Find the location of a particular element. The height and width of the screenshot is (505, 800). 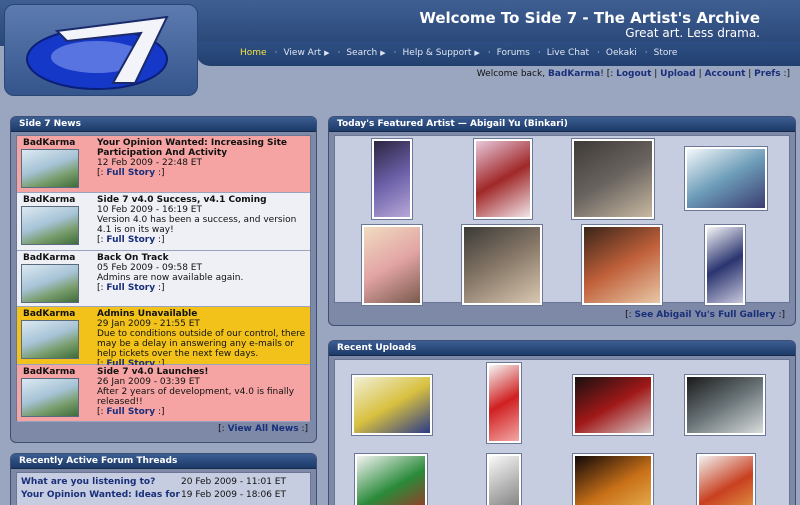

logout-link: Logout is located at coordinates (633, 74).